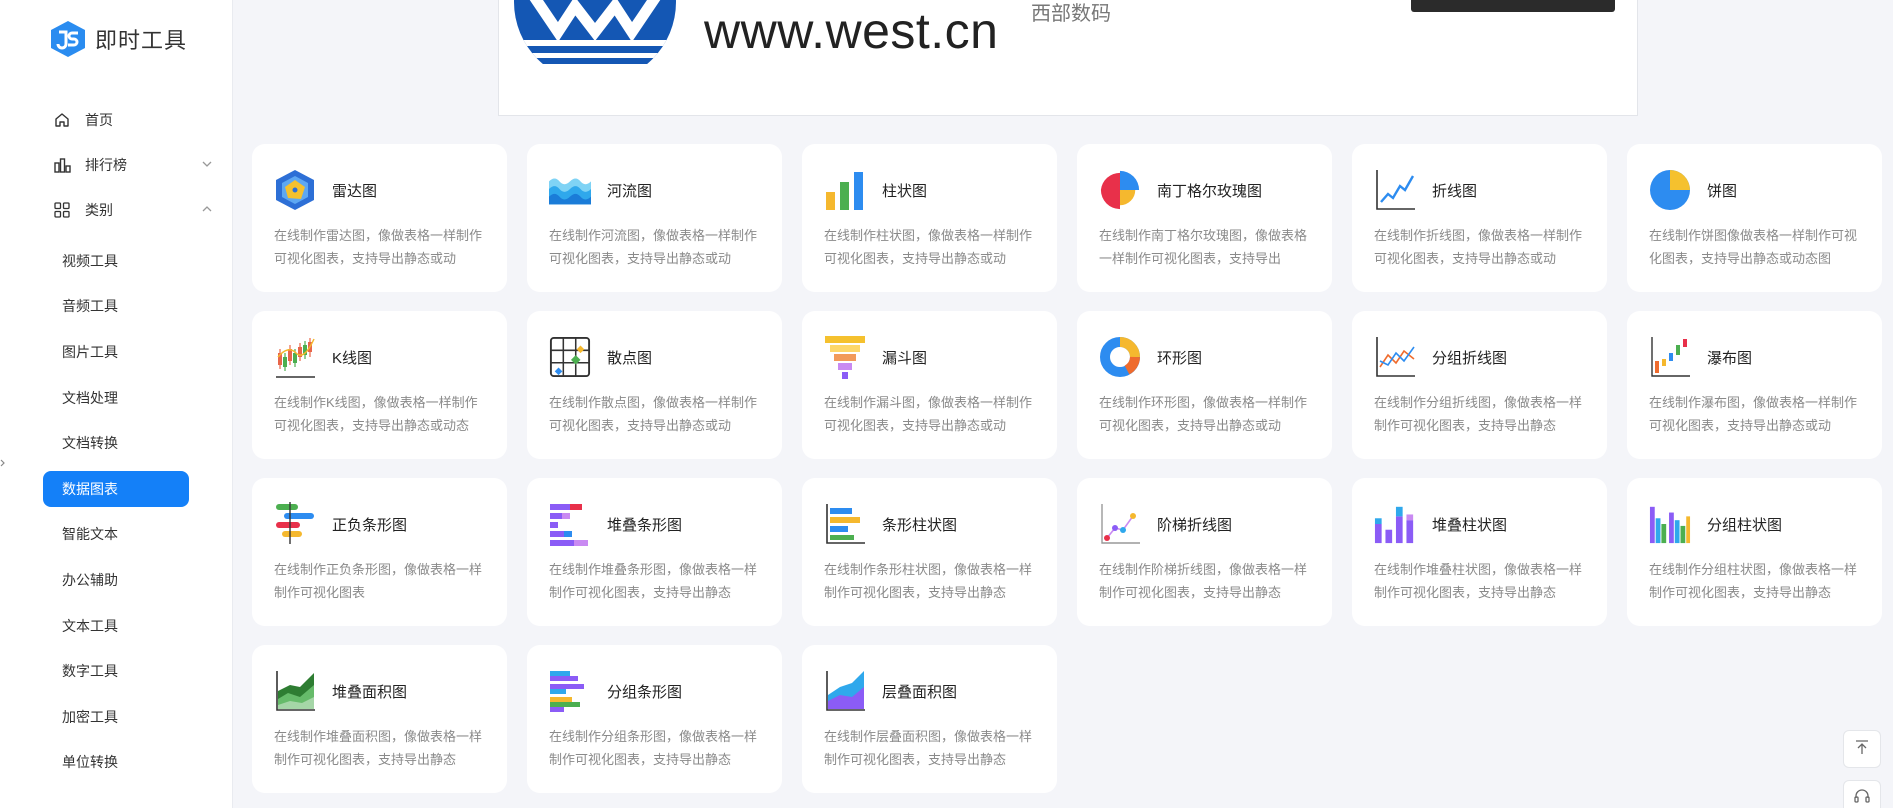 The width and height of the screenshot is (1893, 808). What do you see at coordinates (1203, 247) in the screenshot?
I see `card-description: 在线制作南丁格尔玫瑰图，像做表格一样制作可视化图表，支持导出` at bounding box center [1203, 247].